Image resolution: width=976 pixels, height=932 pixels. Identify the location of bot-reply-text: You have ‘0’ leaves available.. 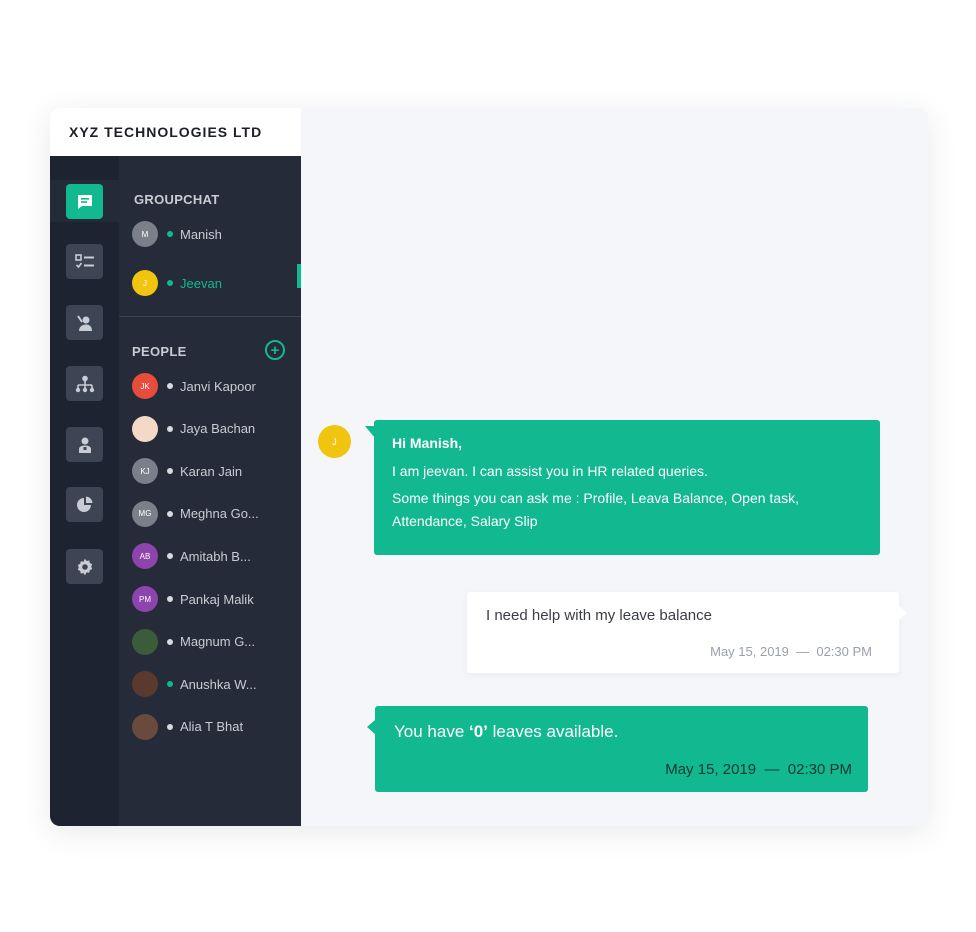
(506, 731).